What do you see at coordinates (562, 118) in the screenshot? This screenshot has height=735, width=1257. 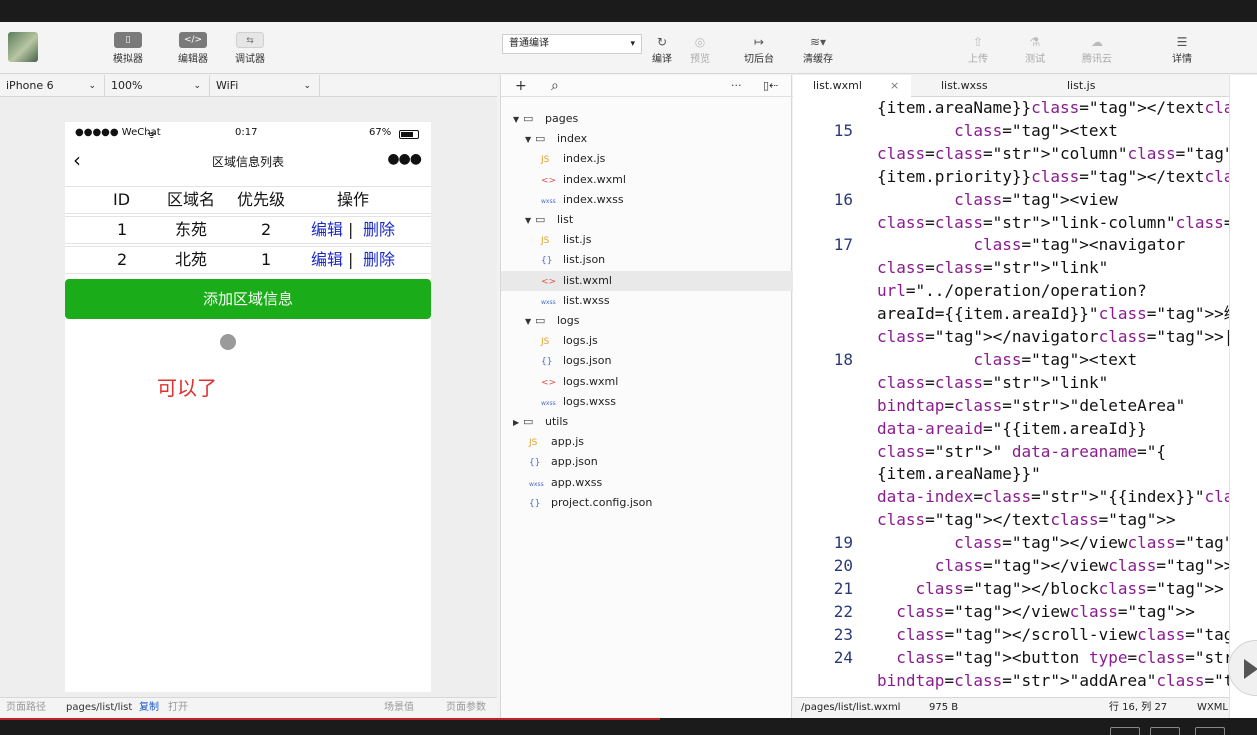 I see `file-name: pages` at bounding box center [562, 118].